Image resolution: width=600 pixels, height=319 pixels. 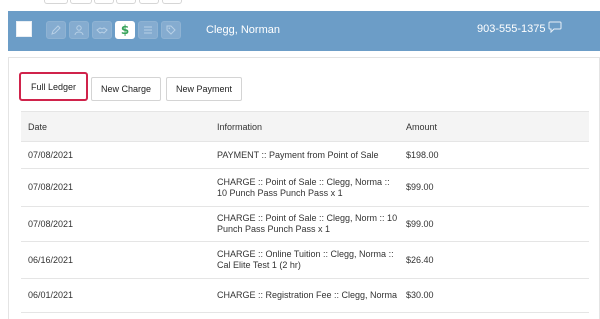 What do you see at coordinates (494, 295) in the screenshot?
I see `row-amount: $30.00` at bounding box center [494, 295].